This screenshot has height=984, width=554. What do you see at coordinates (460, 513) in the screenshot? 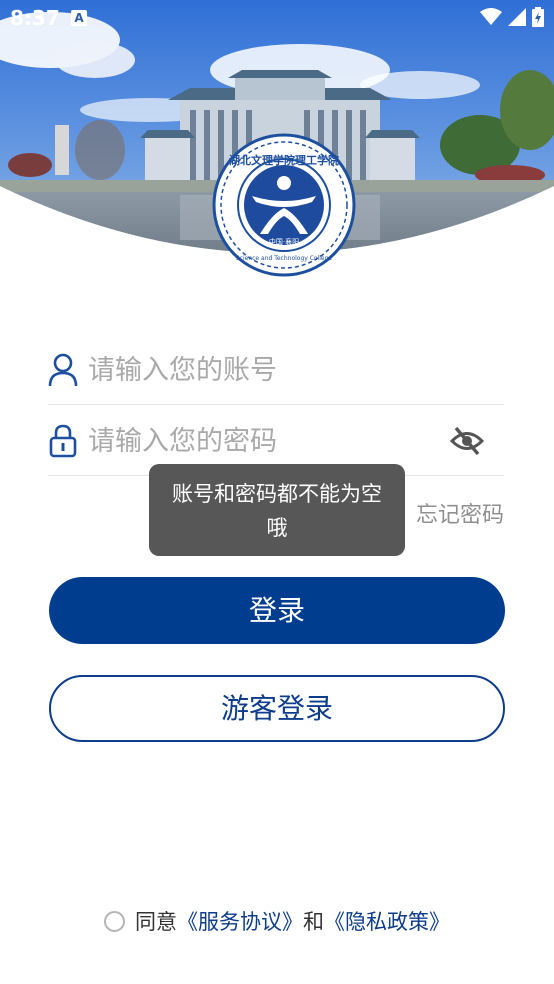
I see `forgot-password-link: 忘记密码` at bounding box center [460, 513].